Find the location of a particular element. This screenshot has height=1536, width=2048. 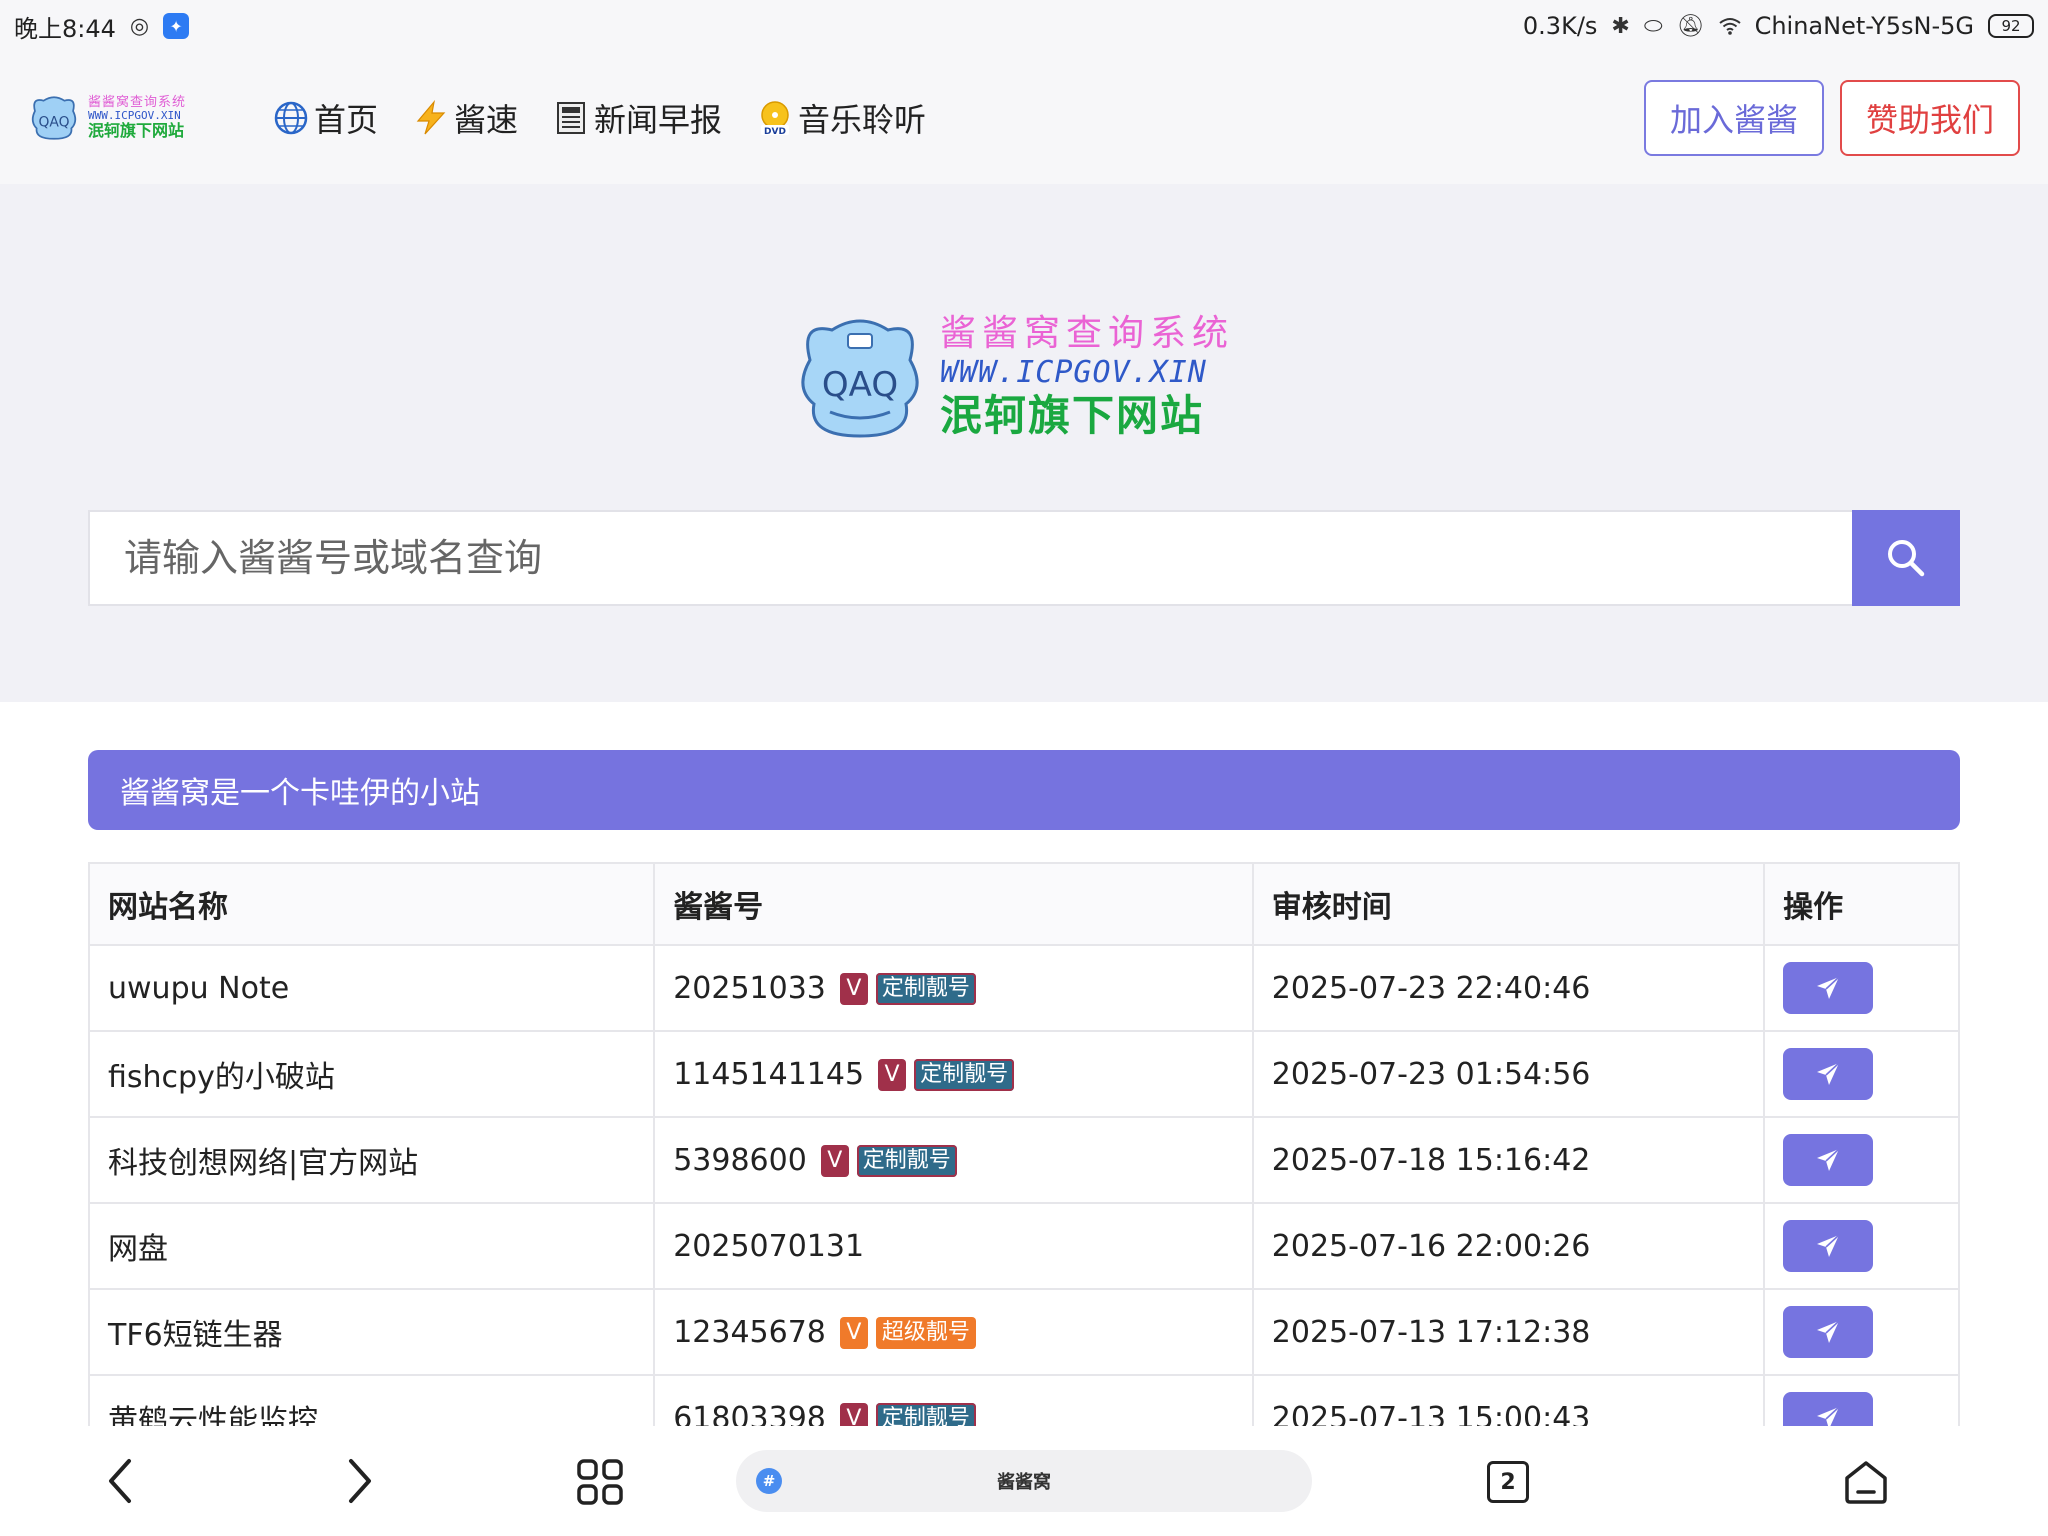

hero-logo-line-3: 泯轲旗下网站 is located at coordinates (1072, 416).